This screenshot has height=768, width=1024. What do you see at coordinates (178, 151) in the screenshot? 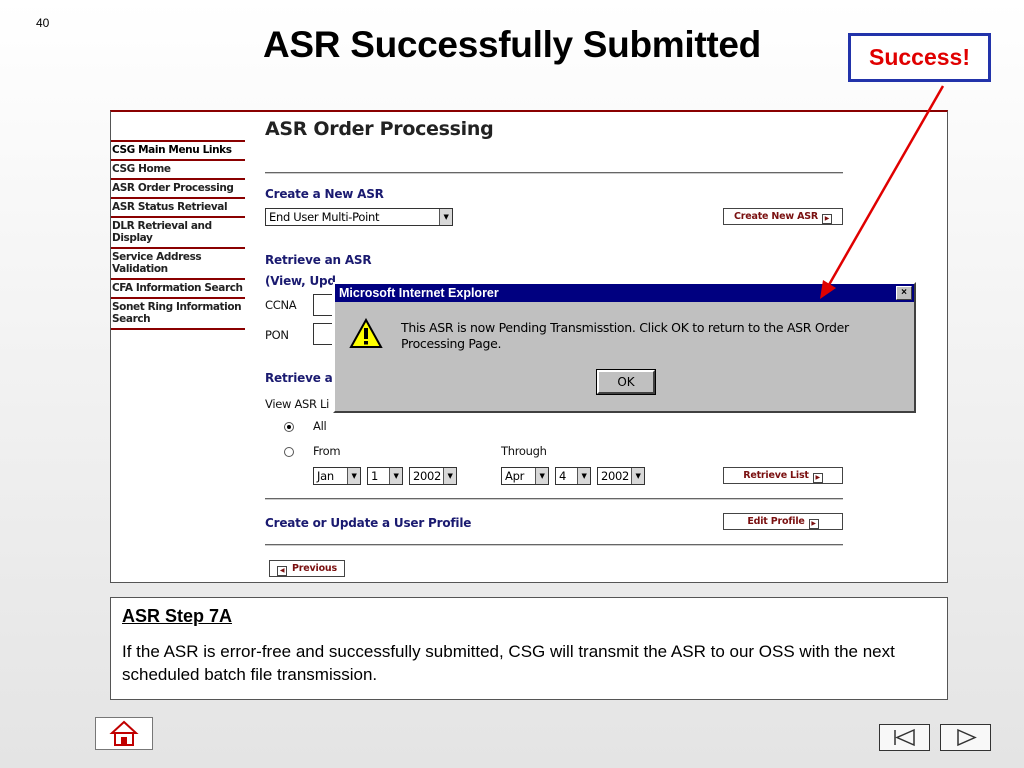
I see `sidebar-header: CSG Main Menu Links` at bounding box center [178, 151].